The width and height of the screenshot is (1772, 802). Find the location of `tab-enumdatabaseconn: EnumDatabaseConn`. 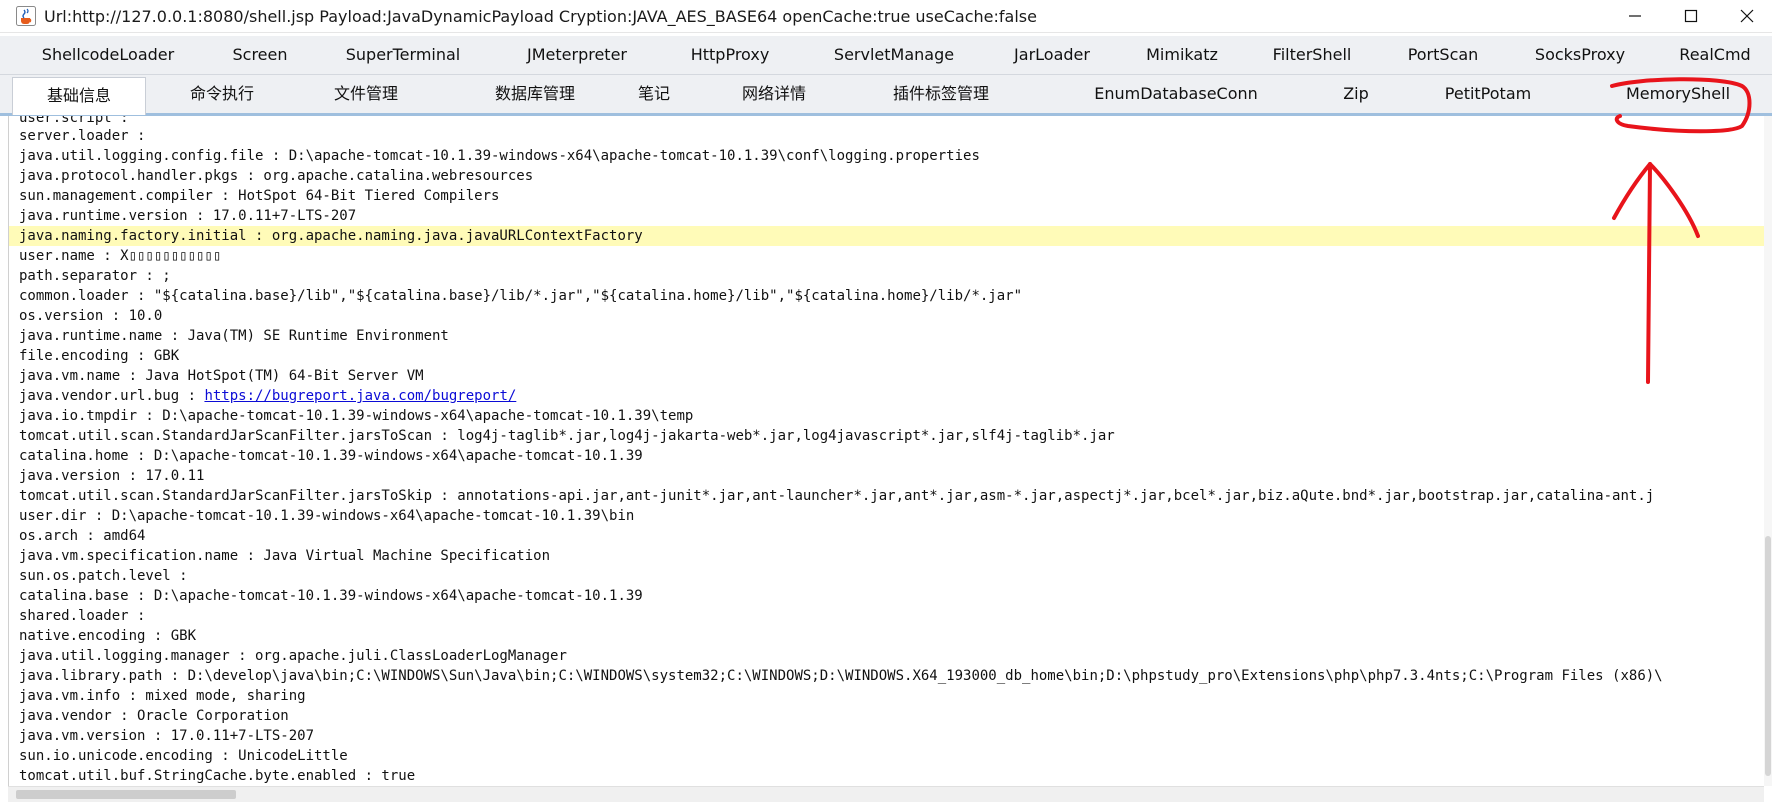

tab-enumdatabaseconn: EnumDatabaseConn is located at coordinates (1176, 94).